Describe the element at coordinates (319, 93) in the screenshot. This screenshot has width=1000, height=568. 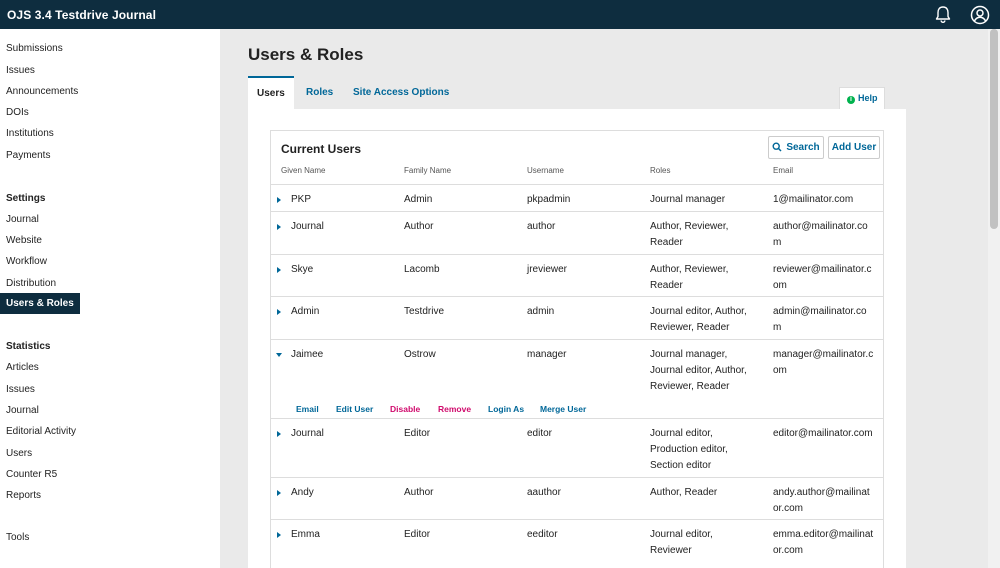
I see `tab-roles: Roles` at that location.